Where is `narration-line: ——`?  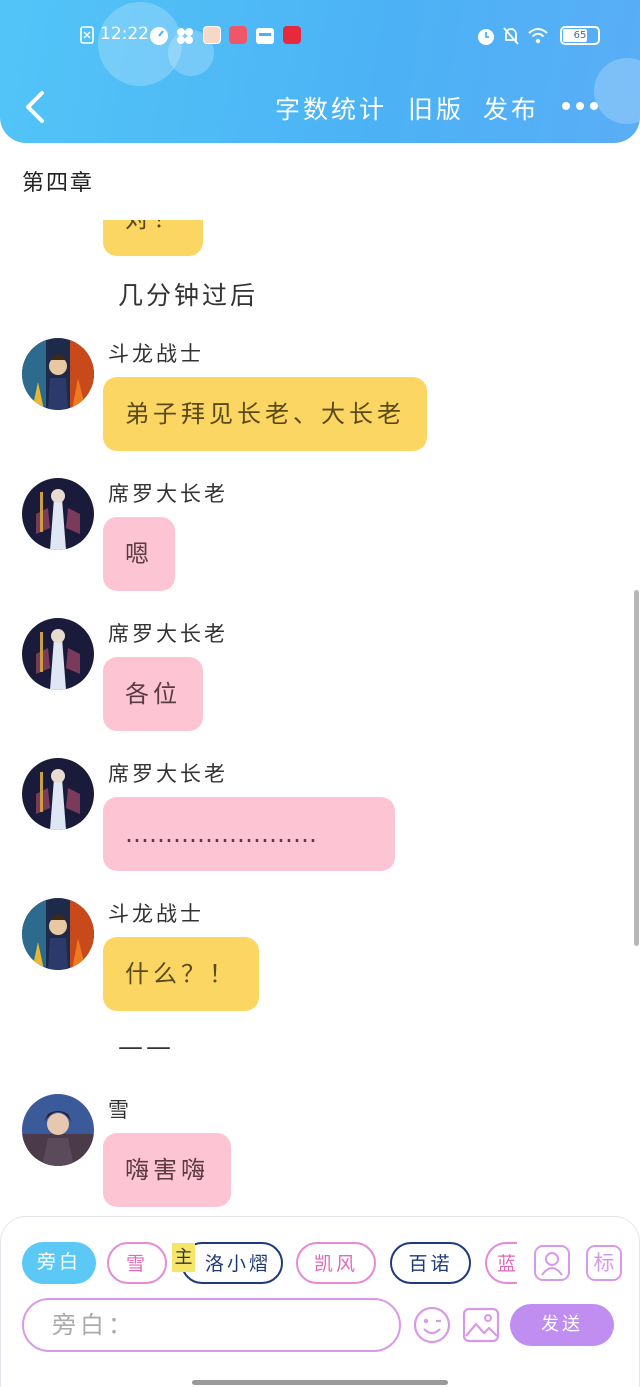 narration-line: —— is located at coordinates (146, 1046).